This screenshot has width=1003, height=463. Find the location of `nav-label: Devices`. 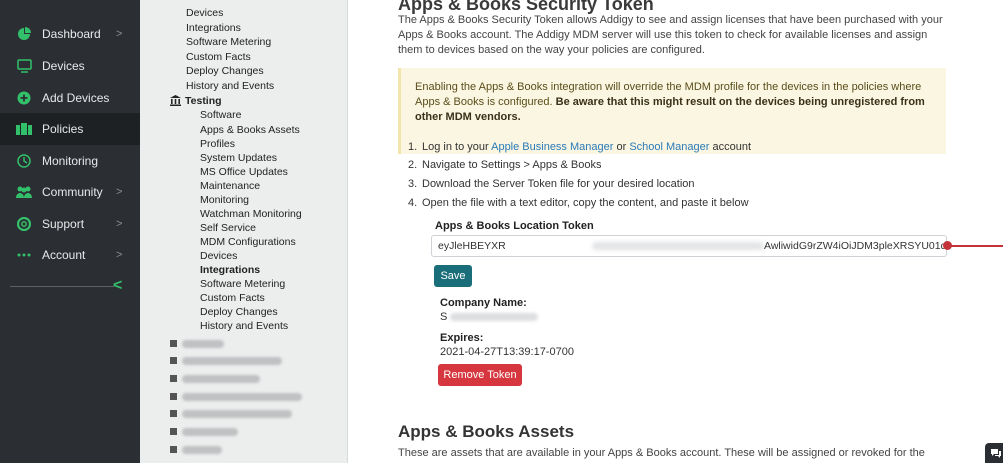

nav-label: Devices is located at coordinates (63, 66).